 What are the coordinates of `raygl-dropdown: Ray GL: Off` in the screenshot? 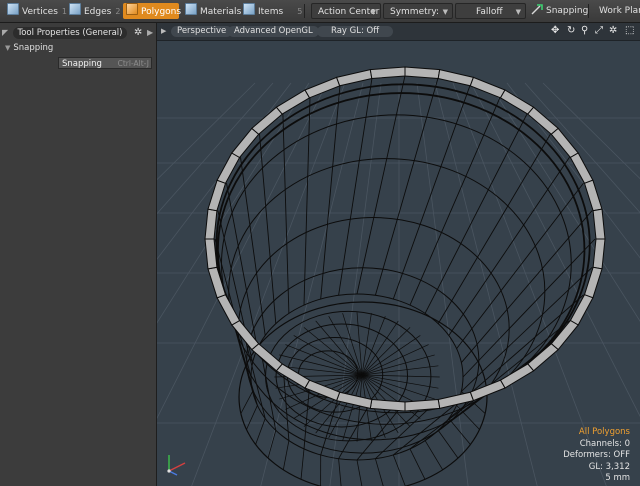 It's located at (355, 31).